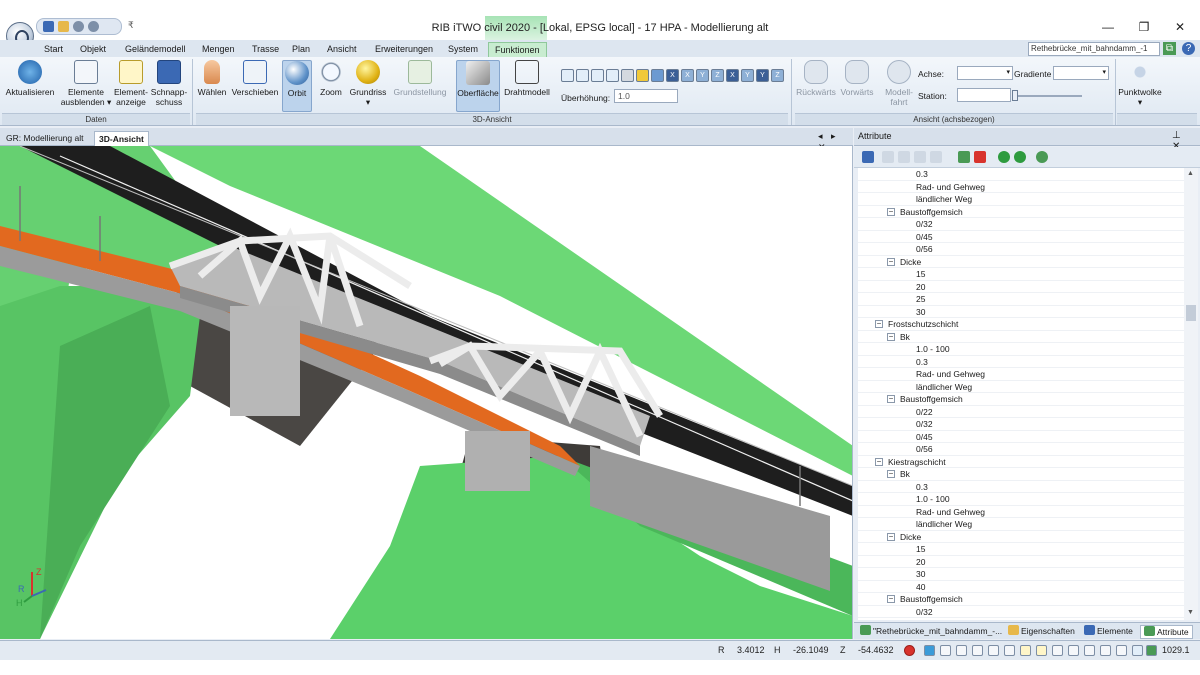 The height and width of the screenshot is (675, 1200). Describe the element at coordinates (212, 78) in the screenshot. I see `waehlen-button: Wählen` at that location.